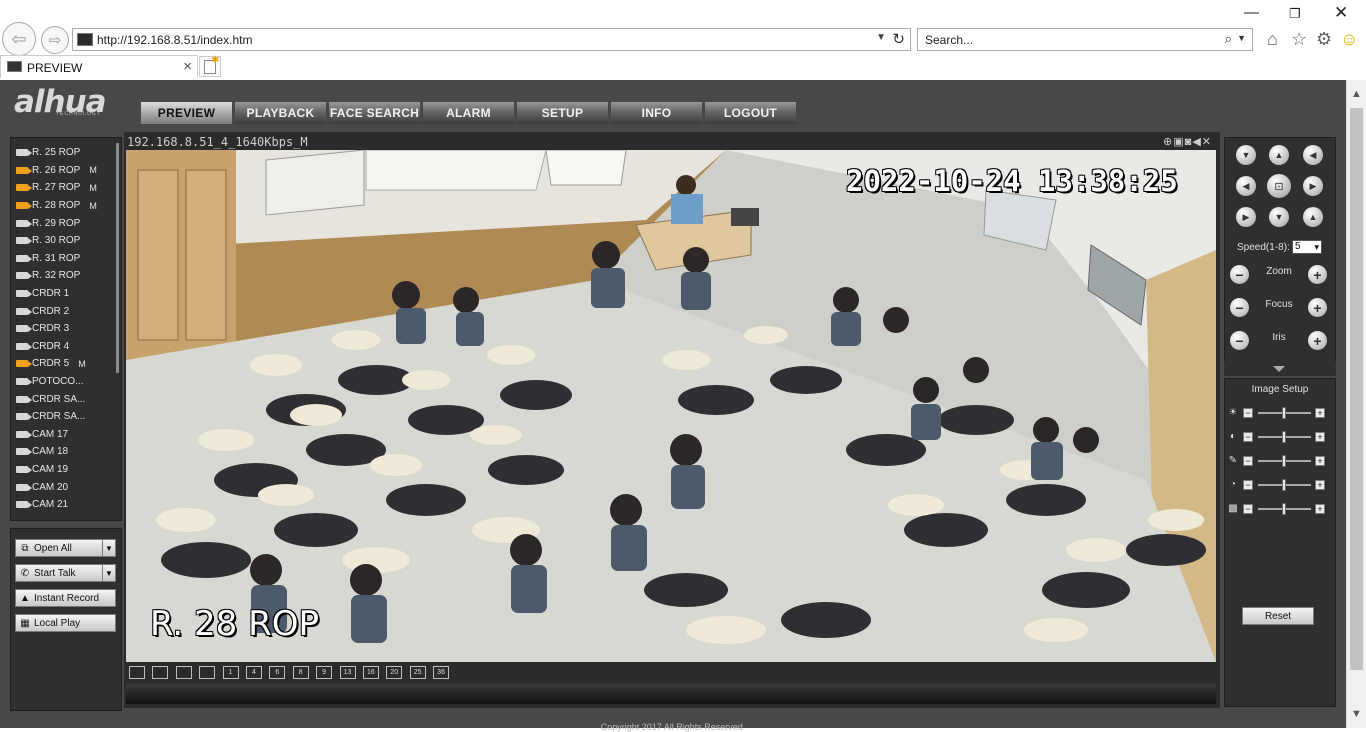 This screenshot has width=1366, height=732. What do you see at coordinates (63, 452) in the screenshot?
I see `camera-list-item: CAM 18` at bounding box center [63, 452].